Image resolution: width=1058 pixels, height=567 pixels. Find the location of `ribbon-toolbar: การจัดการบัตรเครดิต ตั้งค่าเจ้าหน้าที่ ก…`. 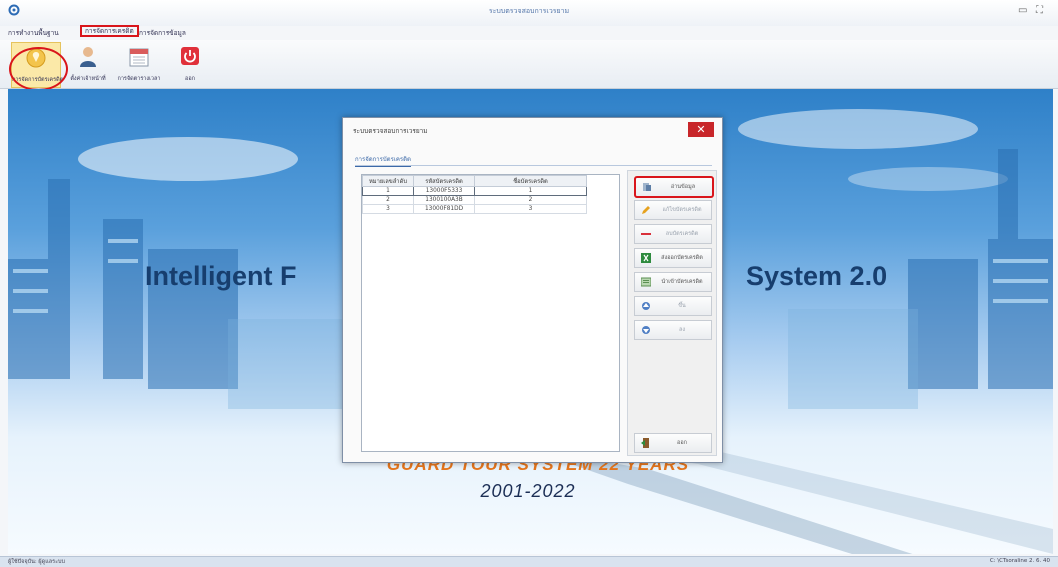

ribbon-toolbar: การจัดการบัตรเครดิต ตั้งค่าเจ้าหน้าที่ ก… is located at coordinates (529, 64).